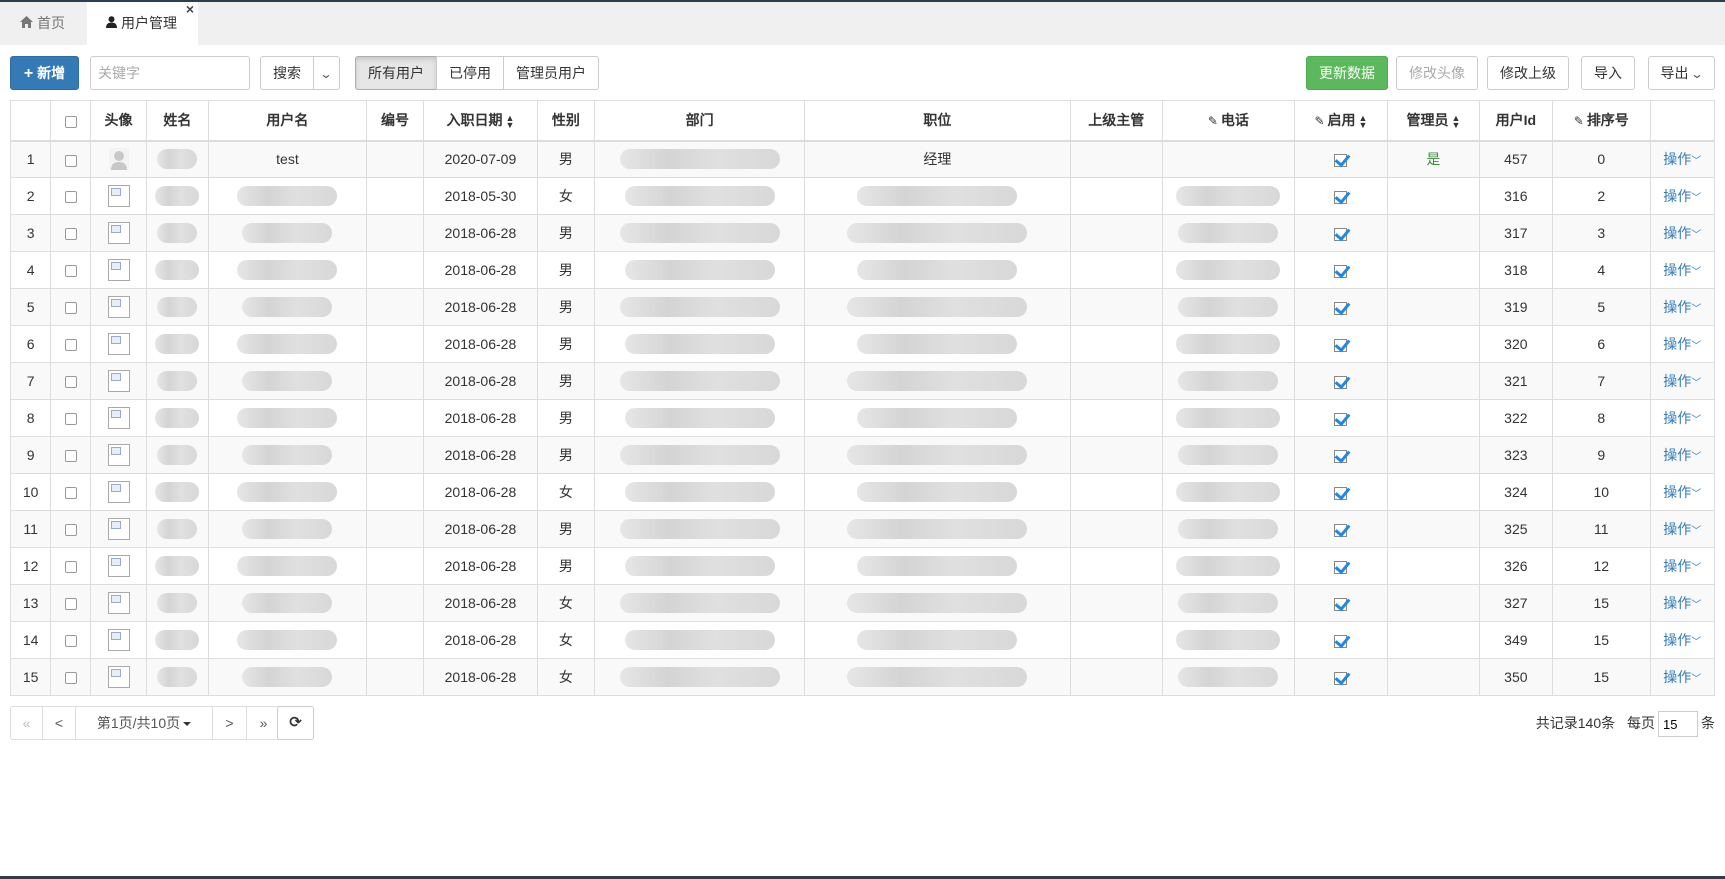  Describe the element at coordinates (862, 270) in the screenshot. I see `table-row: 4 2018-06-28 男 318 4 操作﹀` at that location.